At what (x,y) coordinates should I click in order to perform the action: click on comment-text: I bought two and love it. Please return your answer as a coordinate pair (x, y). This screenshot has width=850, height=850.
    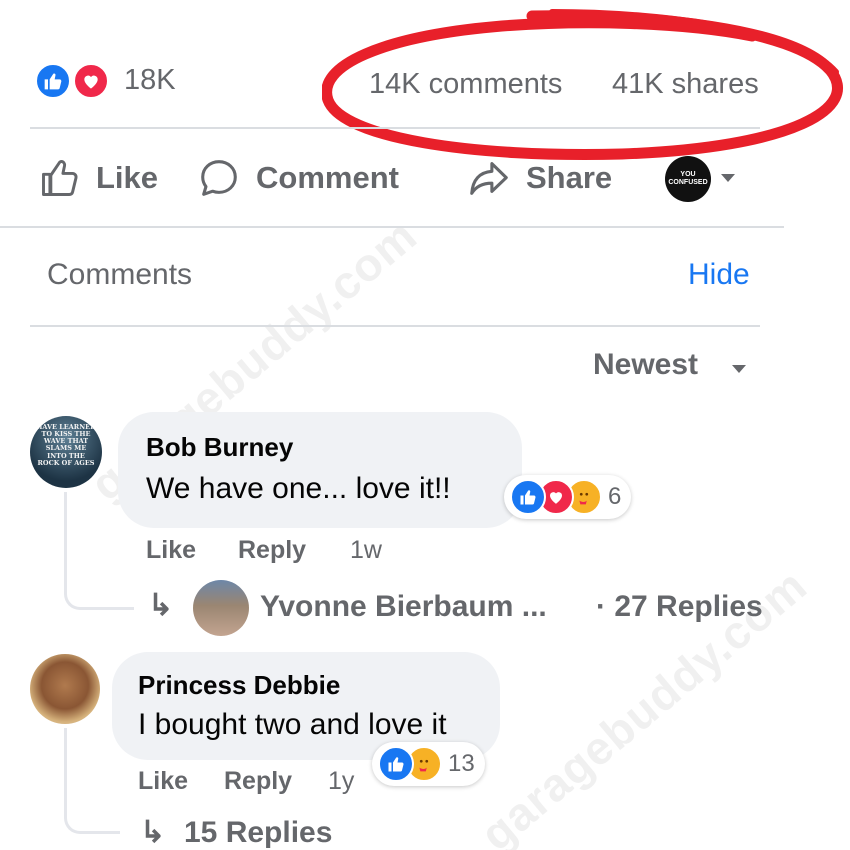
    Looking at the image, I should click on (292, 724).